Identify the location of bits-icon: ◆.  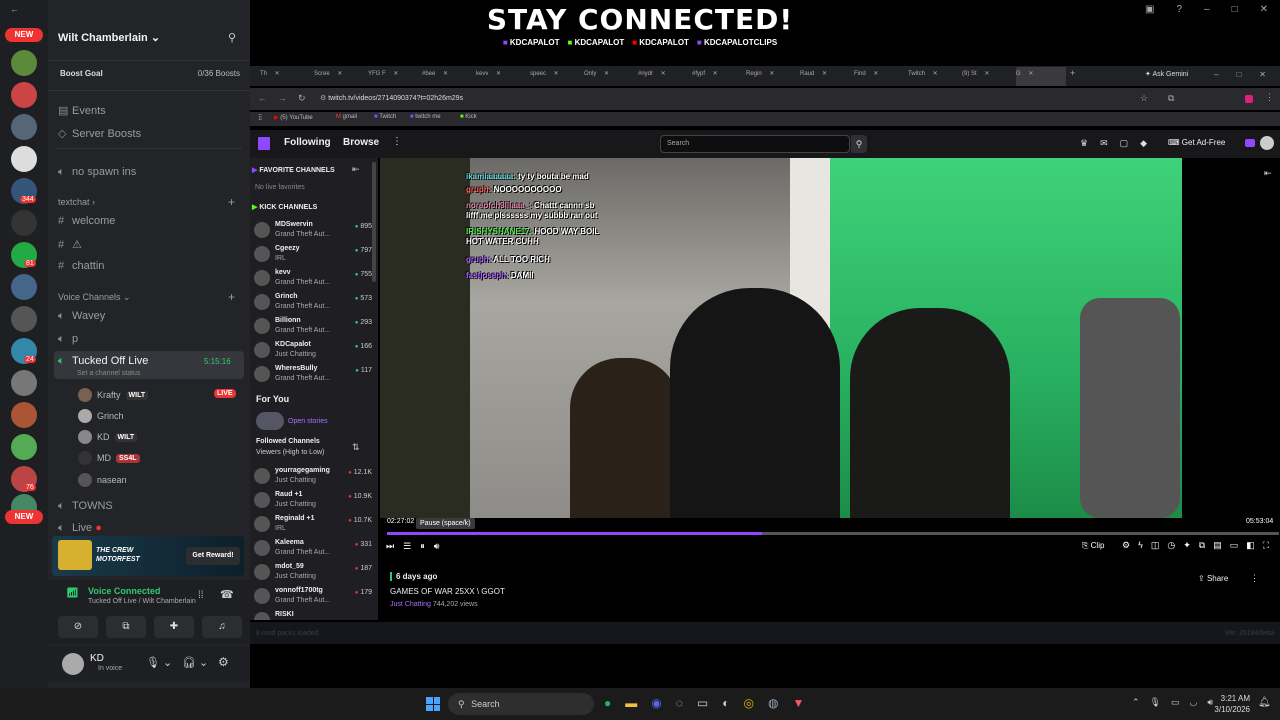
(1143, 143).